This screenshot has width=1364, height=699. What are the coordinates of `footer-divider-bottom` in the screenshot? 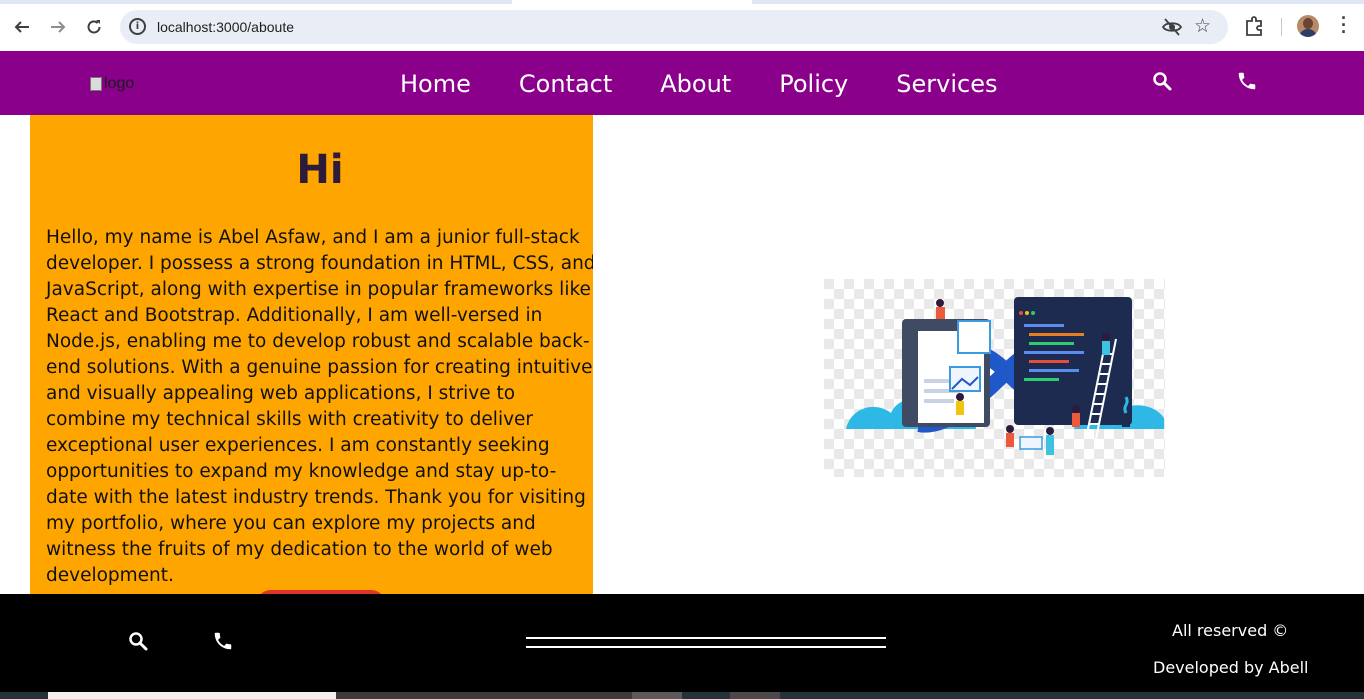 It's located at (706, 647).